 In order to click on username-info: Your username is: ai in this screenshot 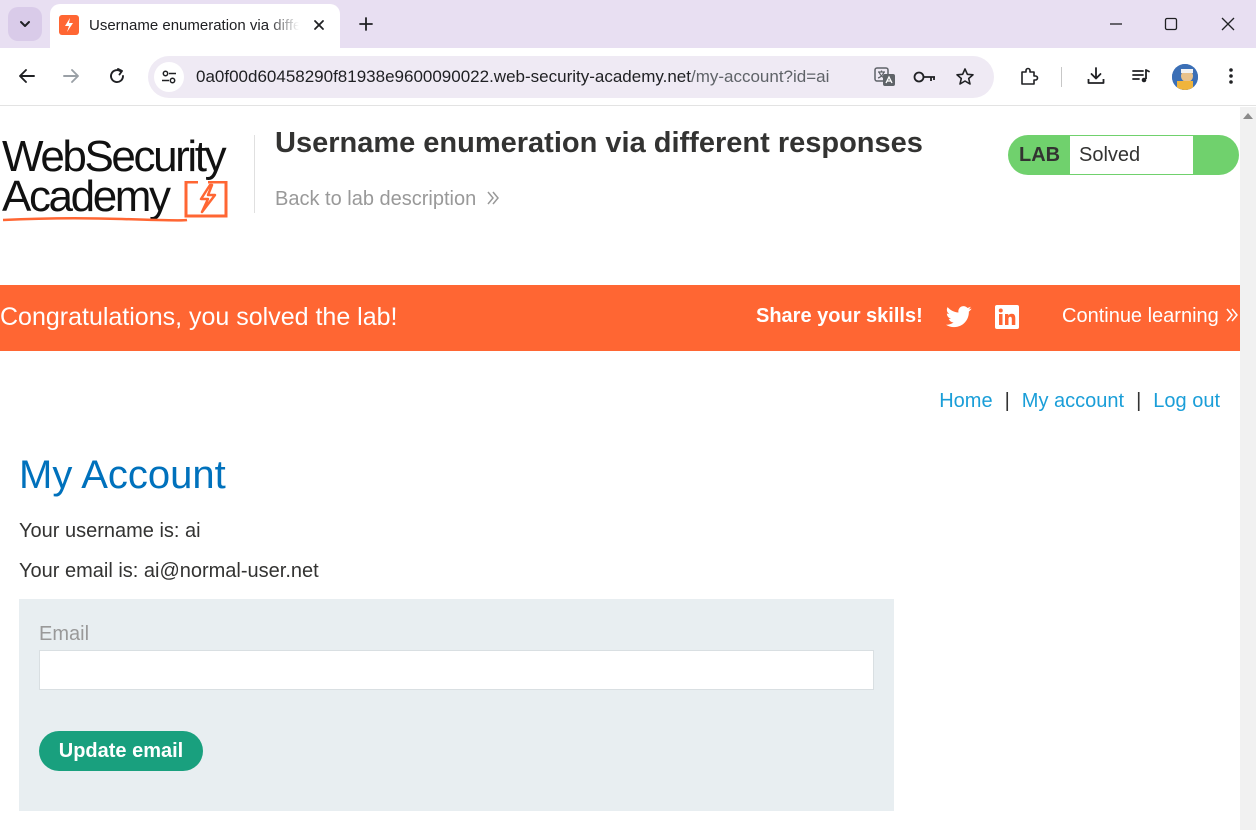, I will do `click(110, 531)`.